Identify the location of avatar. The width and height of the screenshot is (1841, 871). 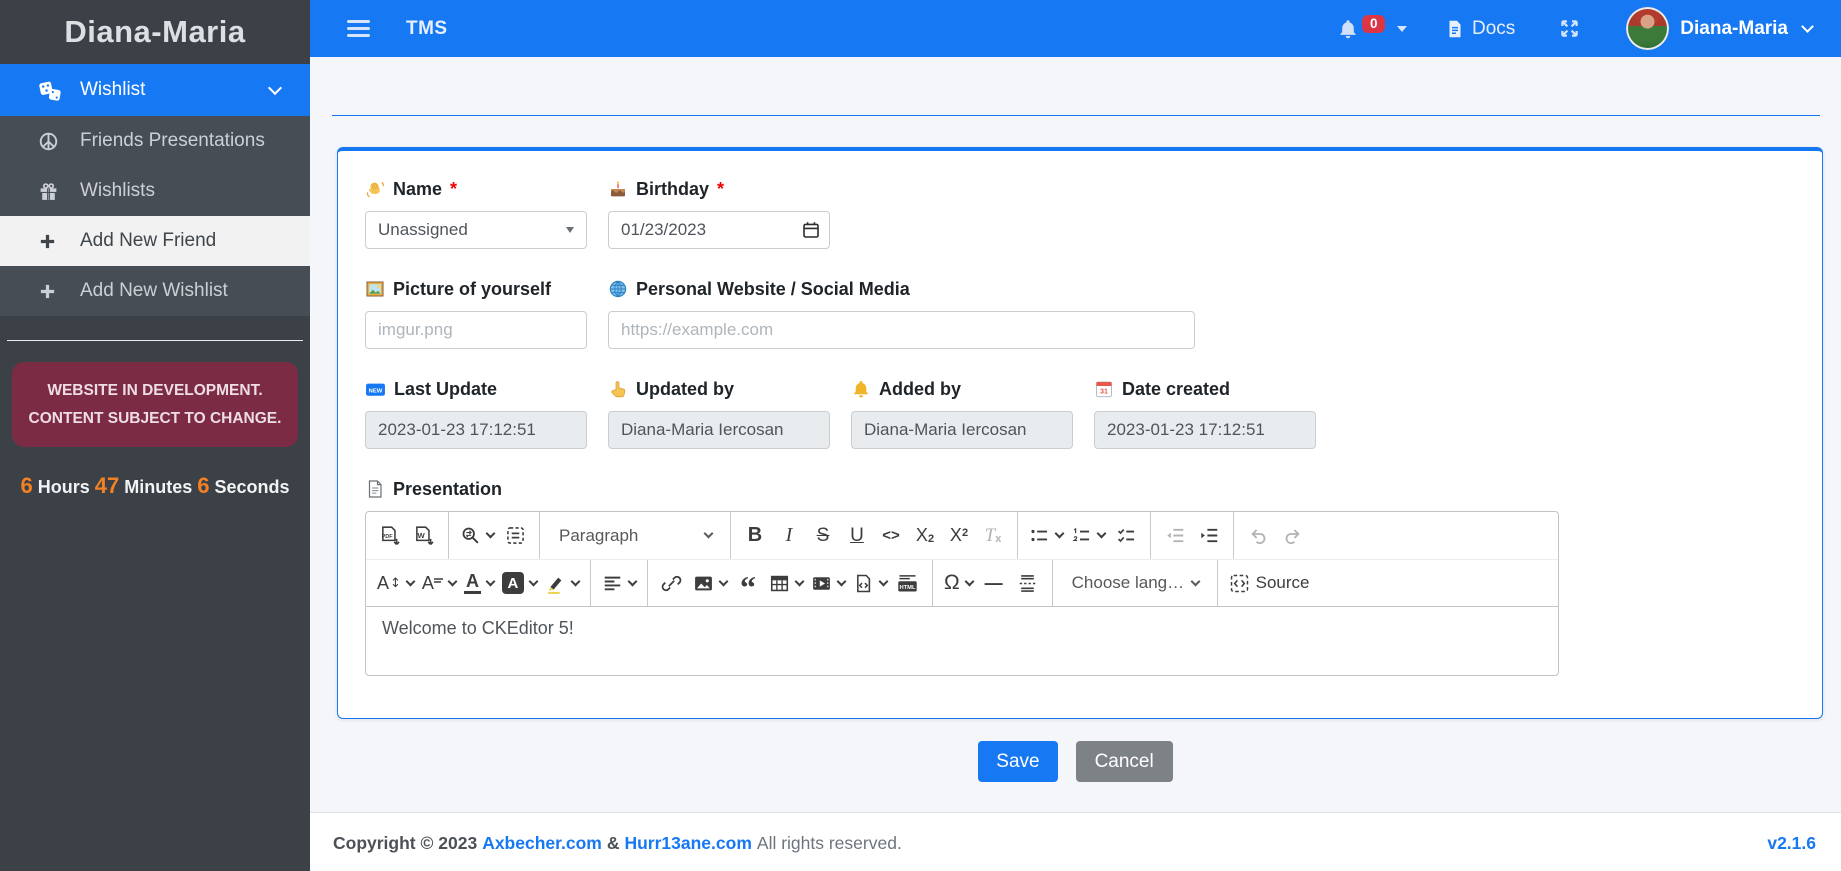
(1648, 28).